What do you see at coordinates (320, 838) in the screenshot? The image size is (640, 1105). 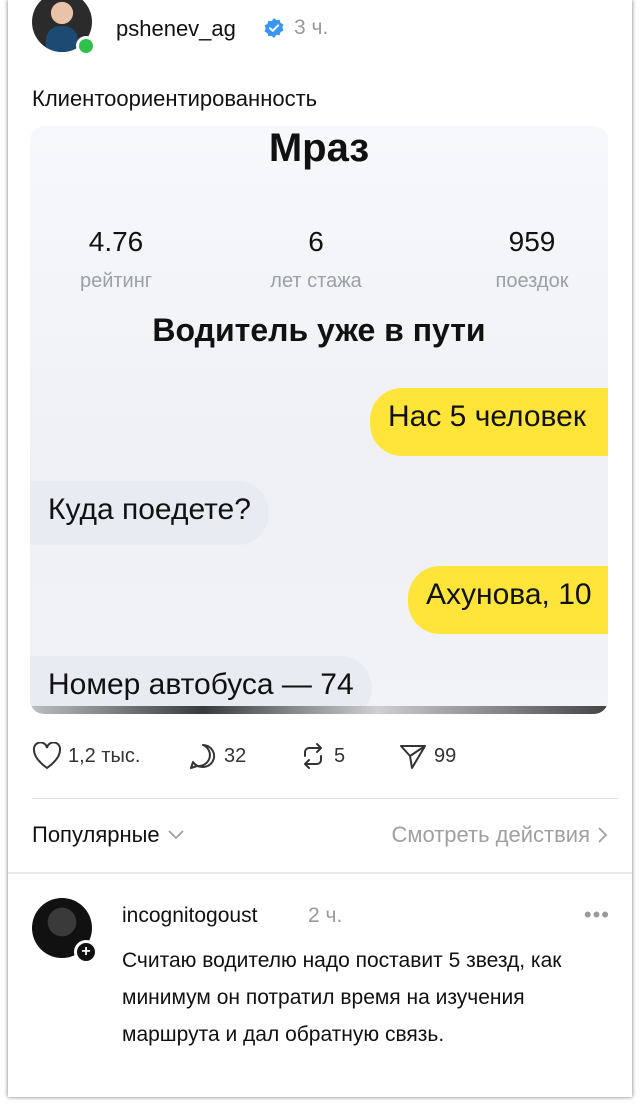 I see `comments-sort-row: Популярные Смотреть действия` at bounding box center [320, 838].